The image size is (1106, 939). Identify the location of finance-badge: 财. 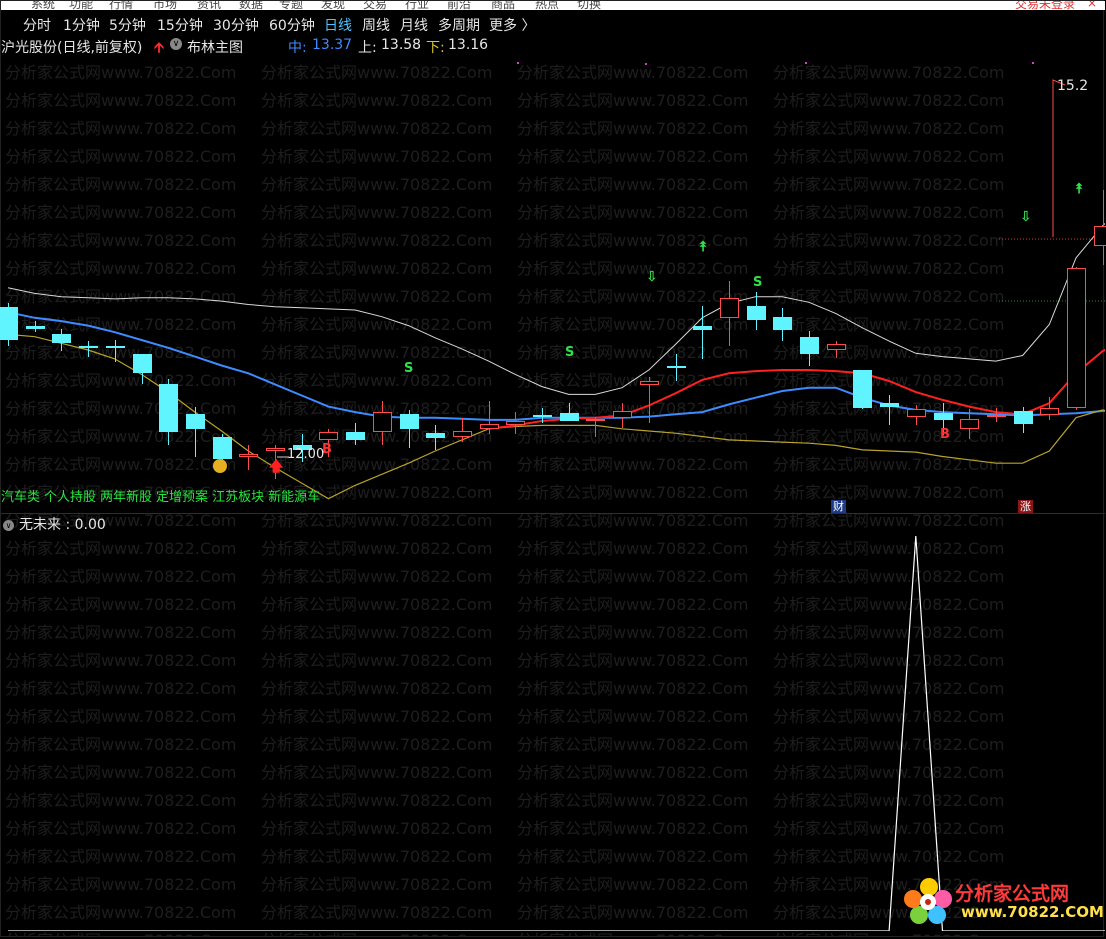
(838, 507).